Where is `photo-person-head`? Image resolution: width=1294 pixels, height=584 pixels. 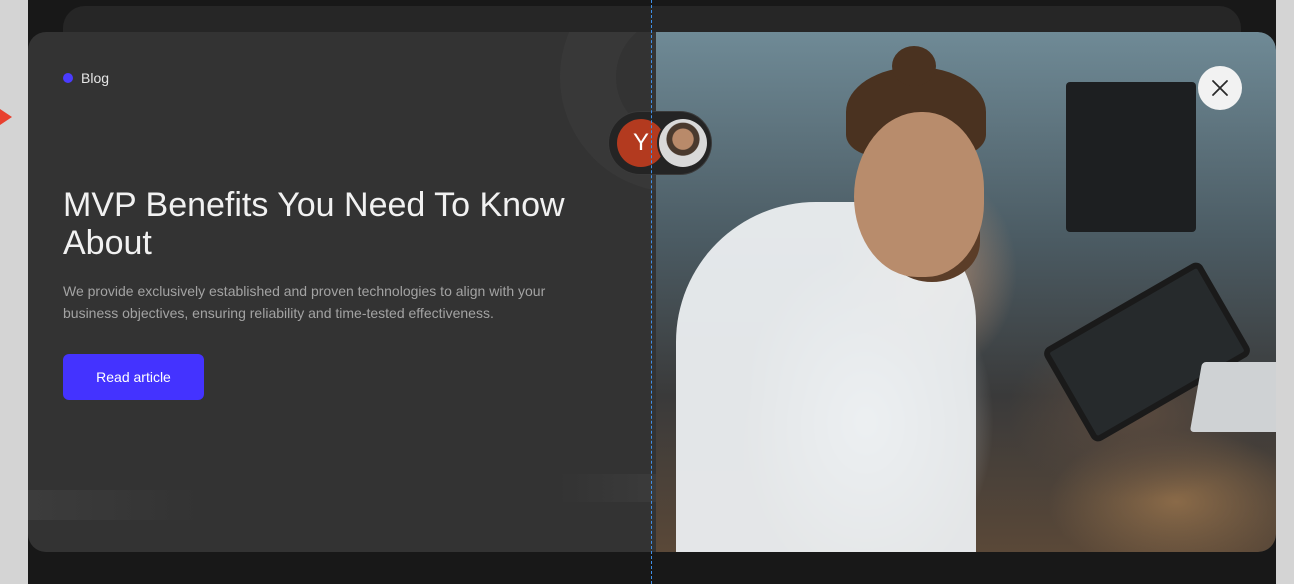 photo-person-head is located at coordinates (919, 194).